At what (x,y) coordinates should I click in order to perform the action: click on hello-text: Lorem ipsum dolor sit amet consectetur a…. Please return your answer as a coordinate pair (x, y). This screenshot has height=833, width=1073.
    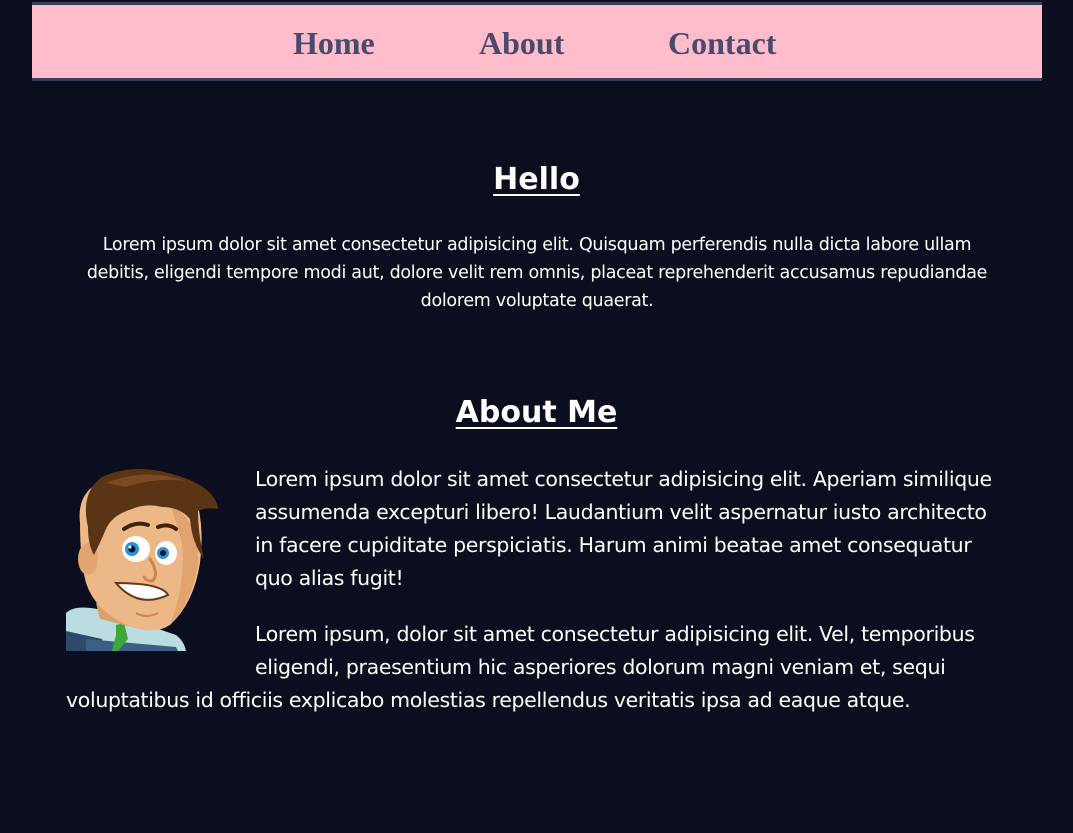
    Looking at the image, I should click on (537, 273).